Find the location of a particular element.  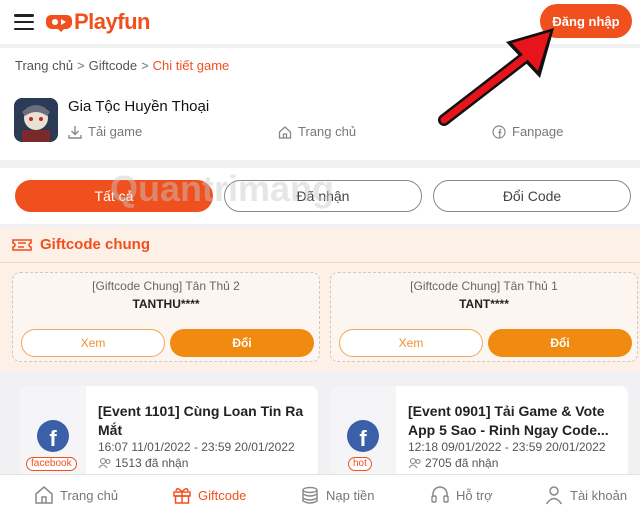

game-title: Gia Tộc Huyền Thoại is located at coordinates (139, 106).